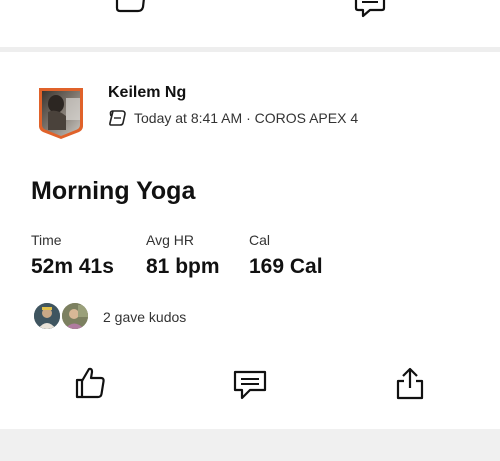 This screenshot has width=500, height=461. I want to click on athlete-name: Keilem Ng, so click(147, 93).